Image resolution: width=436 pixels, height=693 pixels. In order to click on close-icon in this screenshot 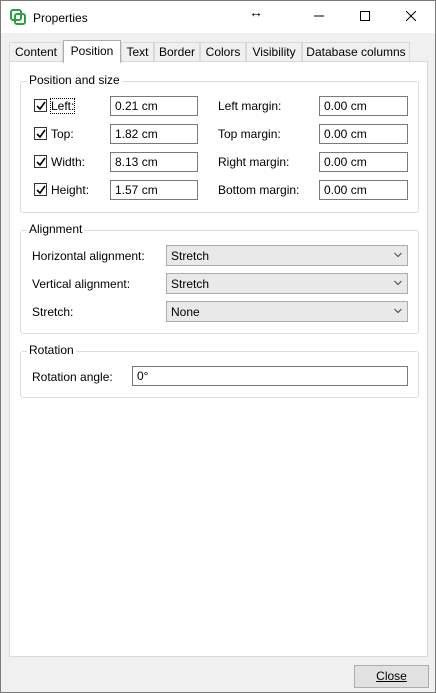, I will do `click(411, 16)`.